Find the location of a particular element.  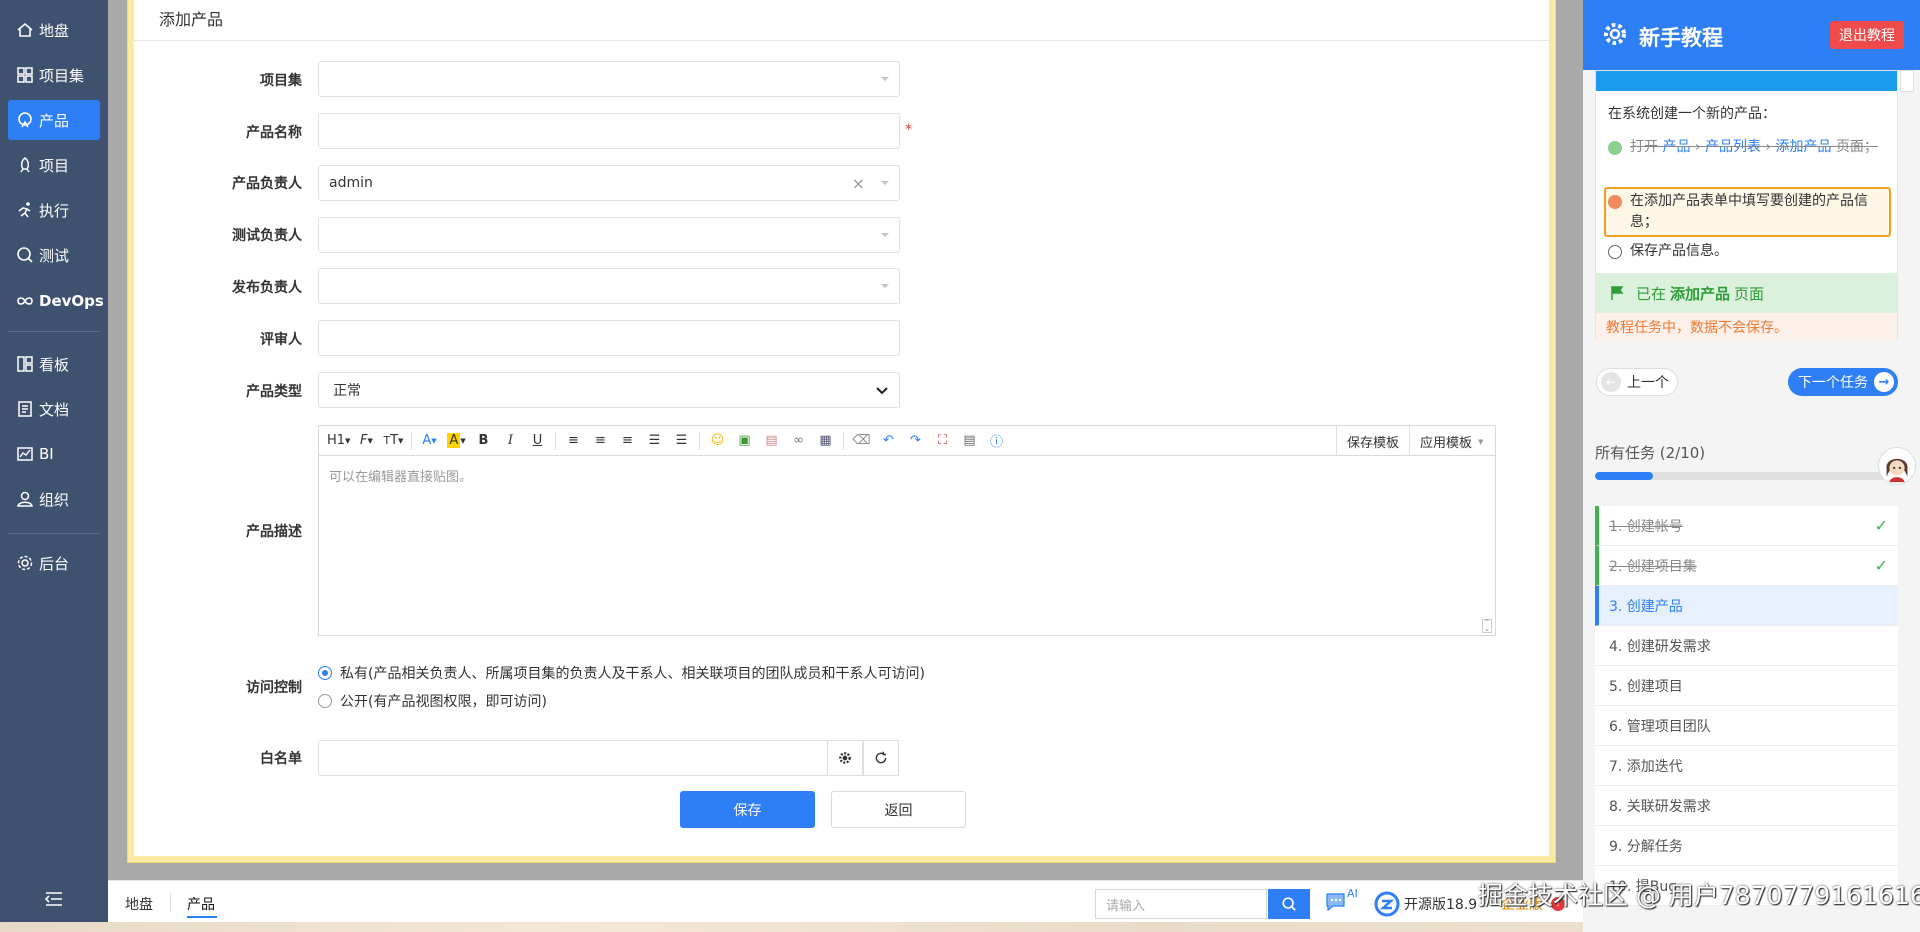

nav-item-label: 项目 is located at coordinates (54, 165).